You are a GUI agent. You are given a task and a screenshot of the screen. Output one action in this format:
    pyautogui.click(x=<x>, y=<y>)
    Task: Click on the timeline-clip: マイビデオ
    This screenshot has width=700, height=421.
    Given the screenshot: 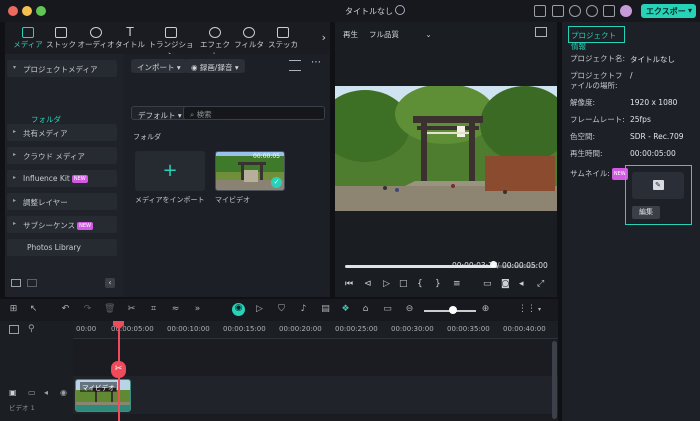 What is the action you would take?
    pyautogui.click(x=103, y=395)
    